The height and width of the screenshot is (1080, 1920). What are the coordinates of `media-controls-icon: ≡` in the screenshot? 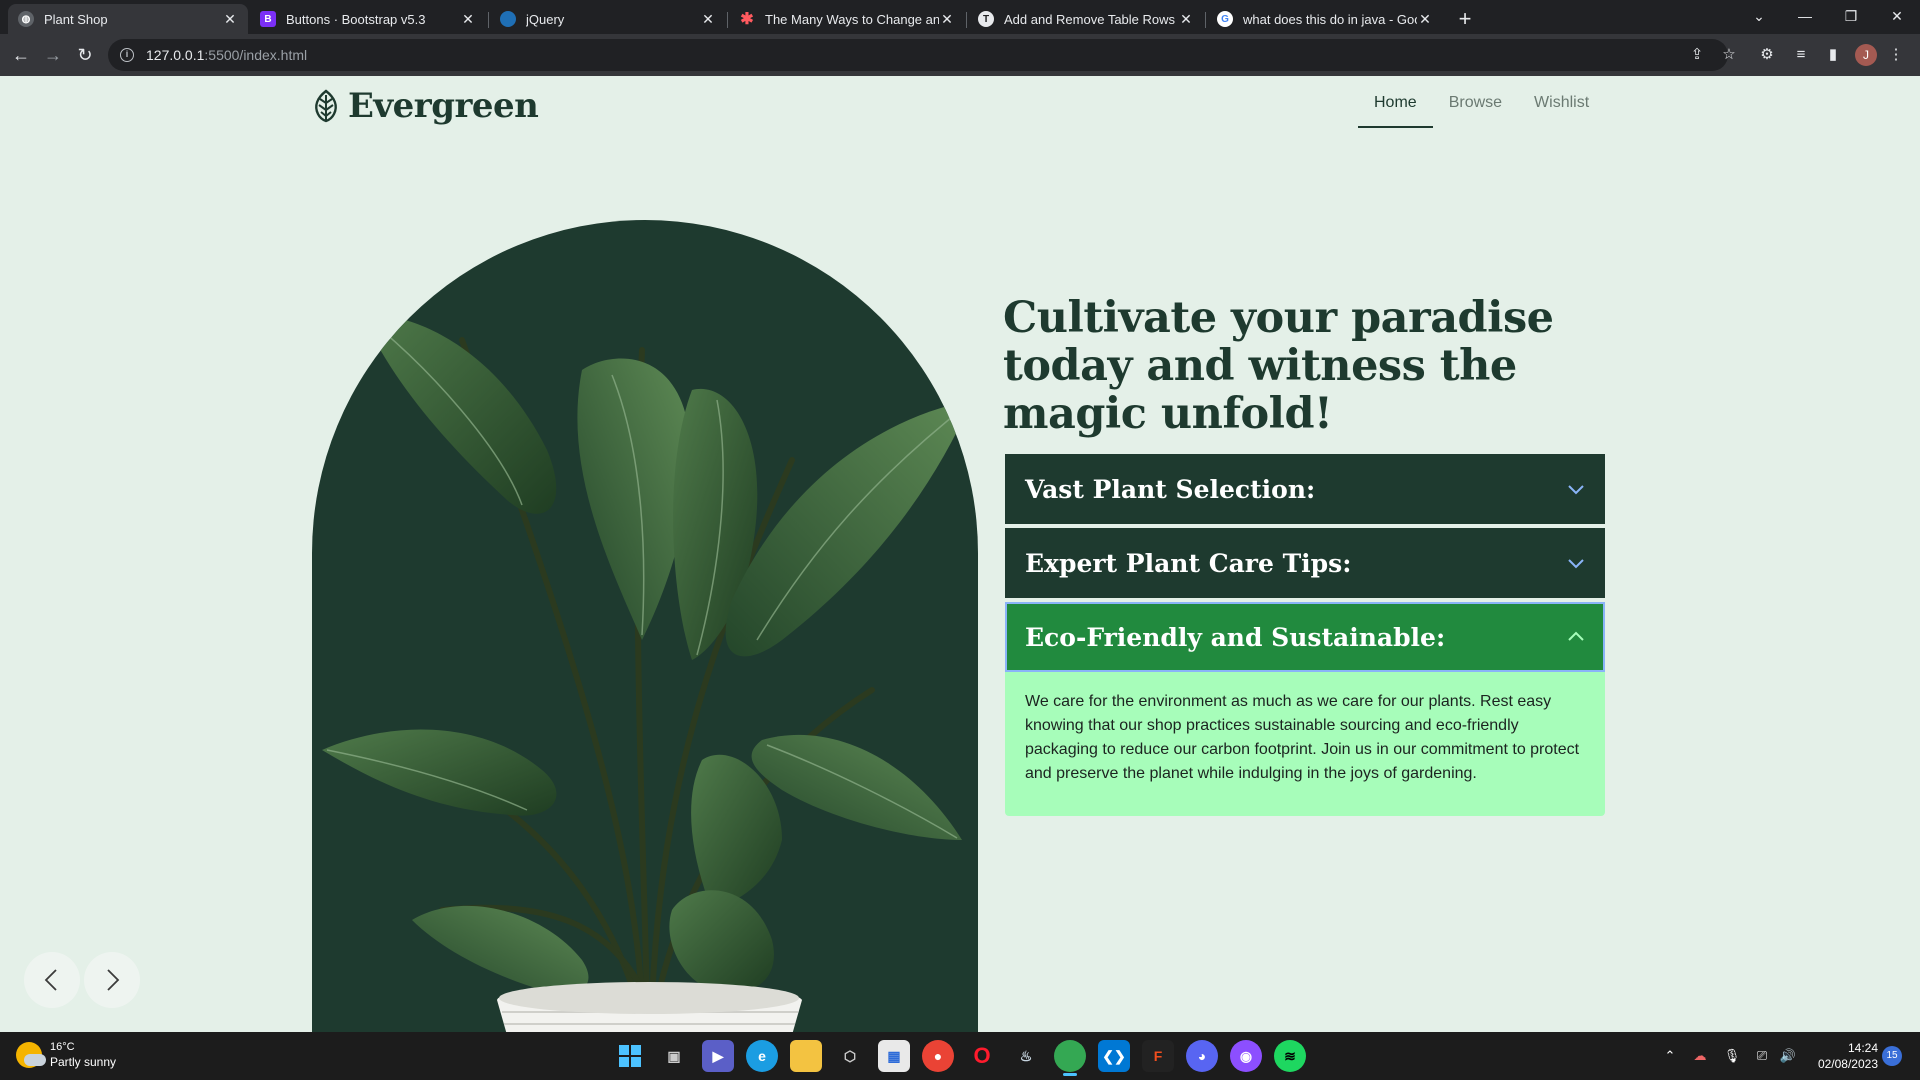 It's located at (1801, 55).